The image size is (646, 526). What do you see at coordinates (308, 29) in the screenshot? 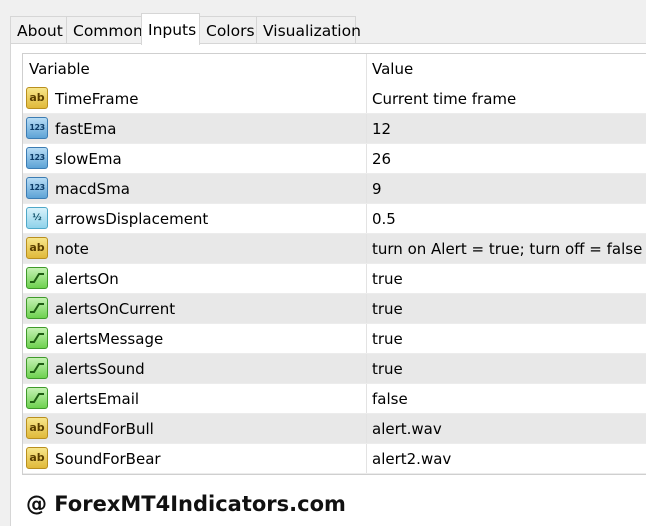
I see `tab-visualization: Visualization` at bounding box center [308, 29].